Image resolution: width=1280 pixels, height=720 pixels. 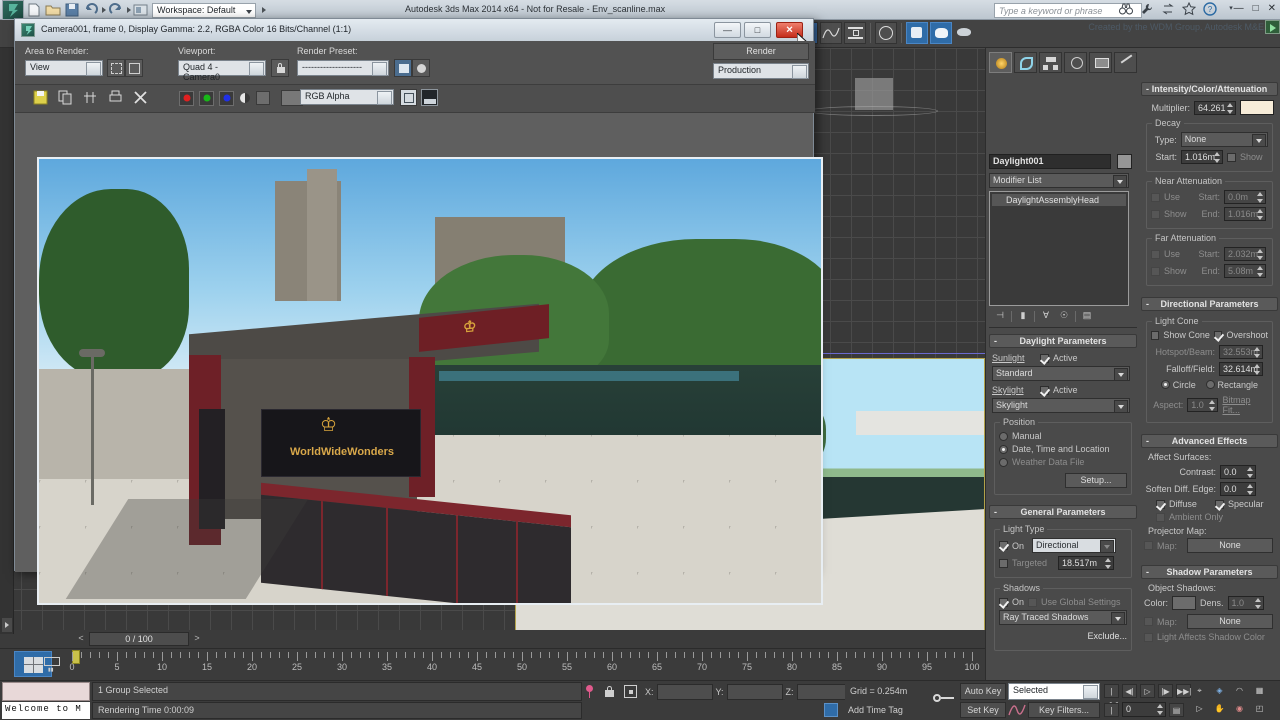 I want to click on light-affects-shadow-checkbox, so click(x=1148, y=637).